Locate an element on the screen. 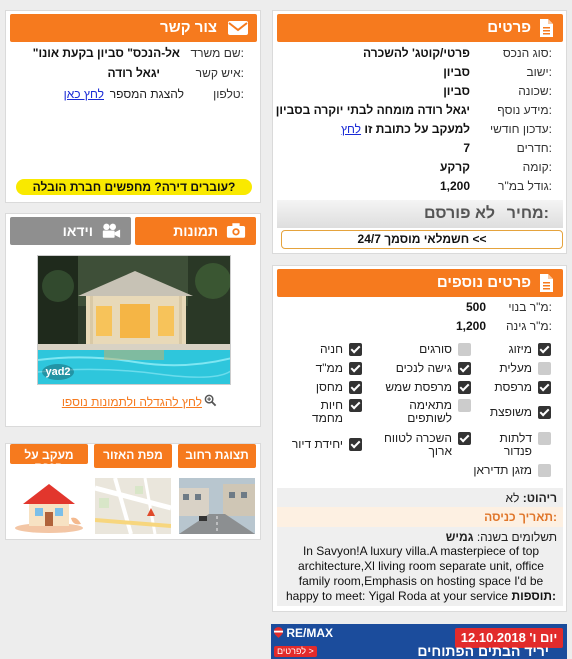  feature-label: מיזוג is located at coordinates (520, 349).